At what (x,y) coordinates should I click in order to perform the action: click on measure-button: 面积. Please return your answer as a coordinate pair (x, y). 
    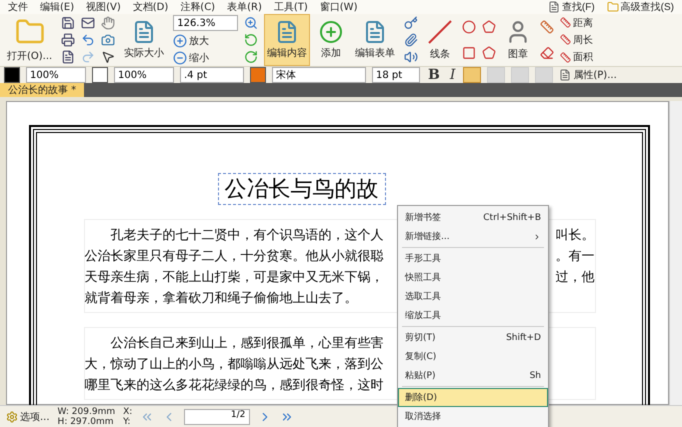
    Looking at the image, I should click on (577, 57).